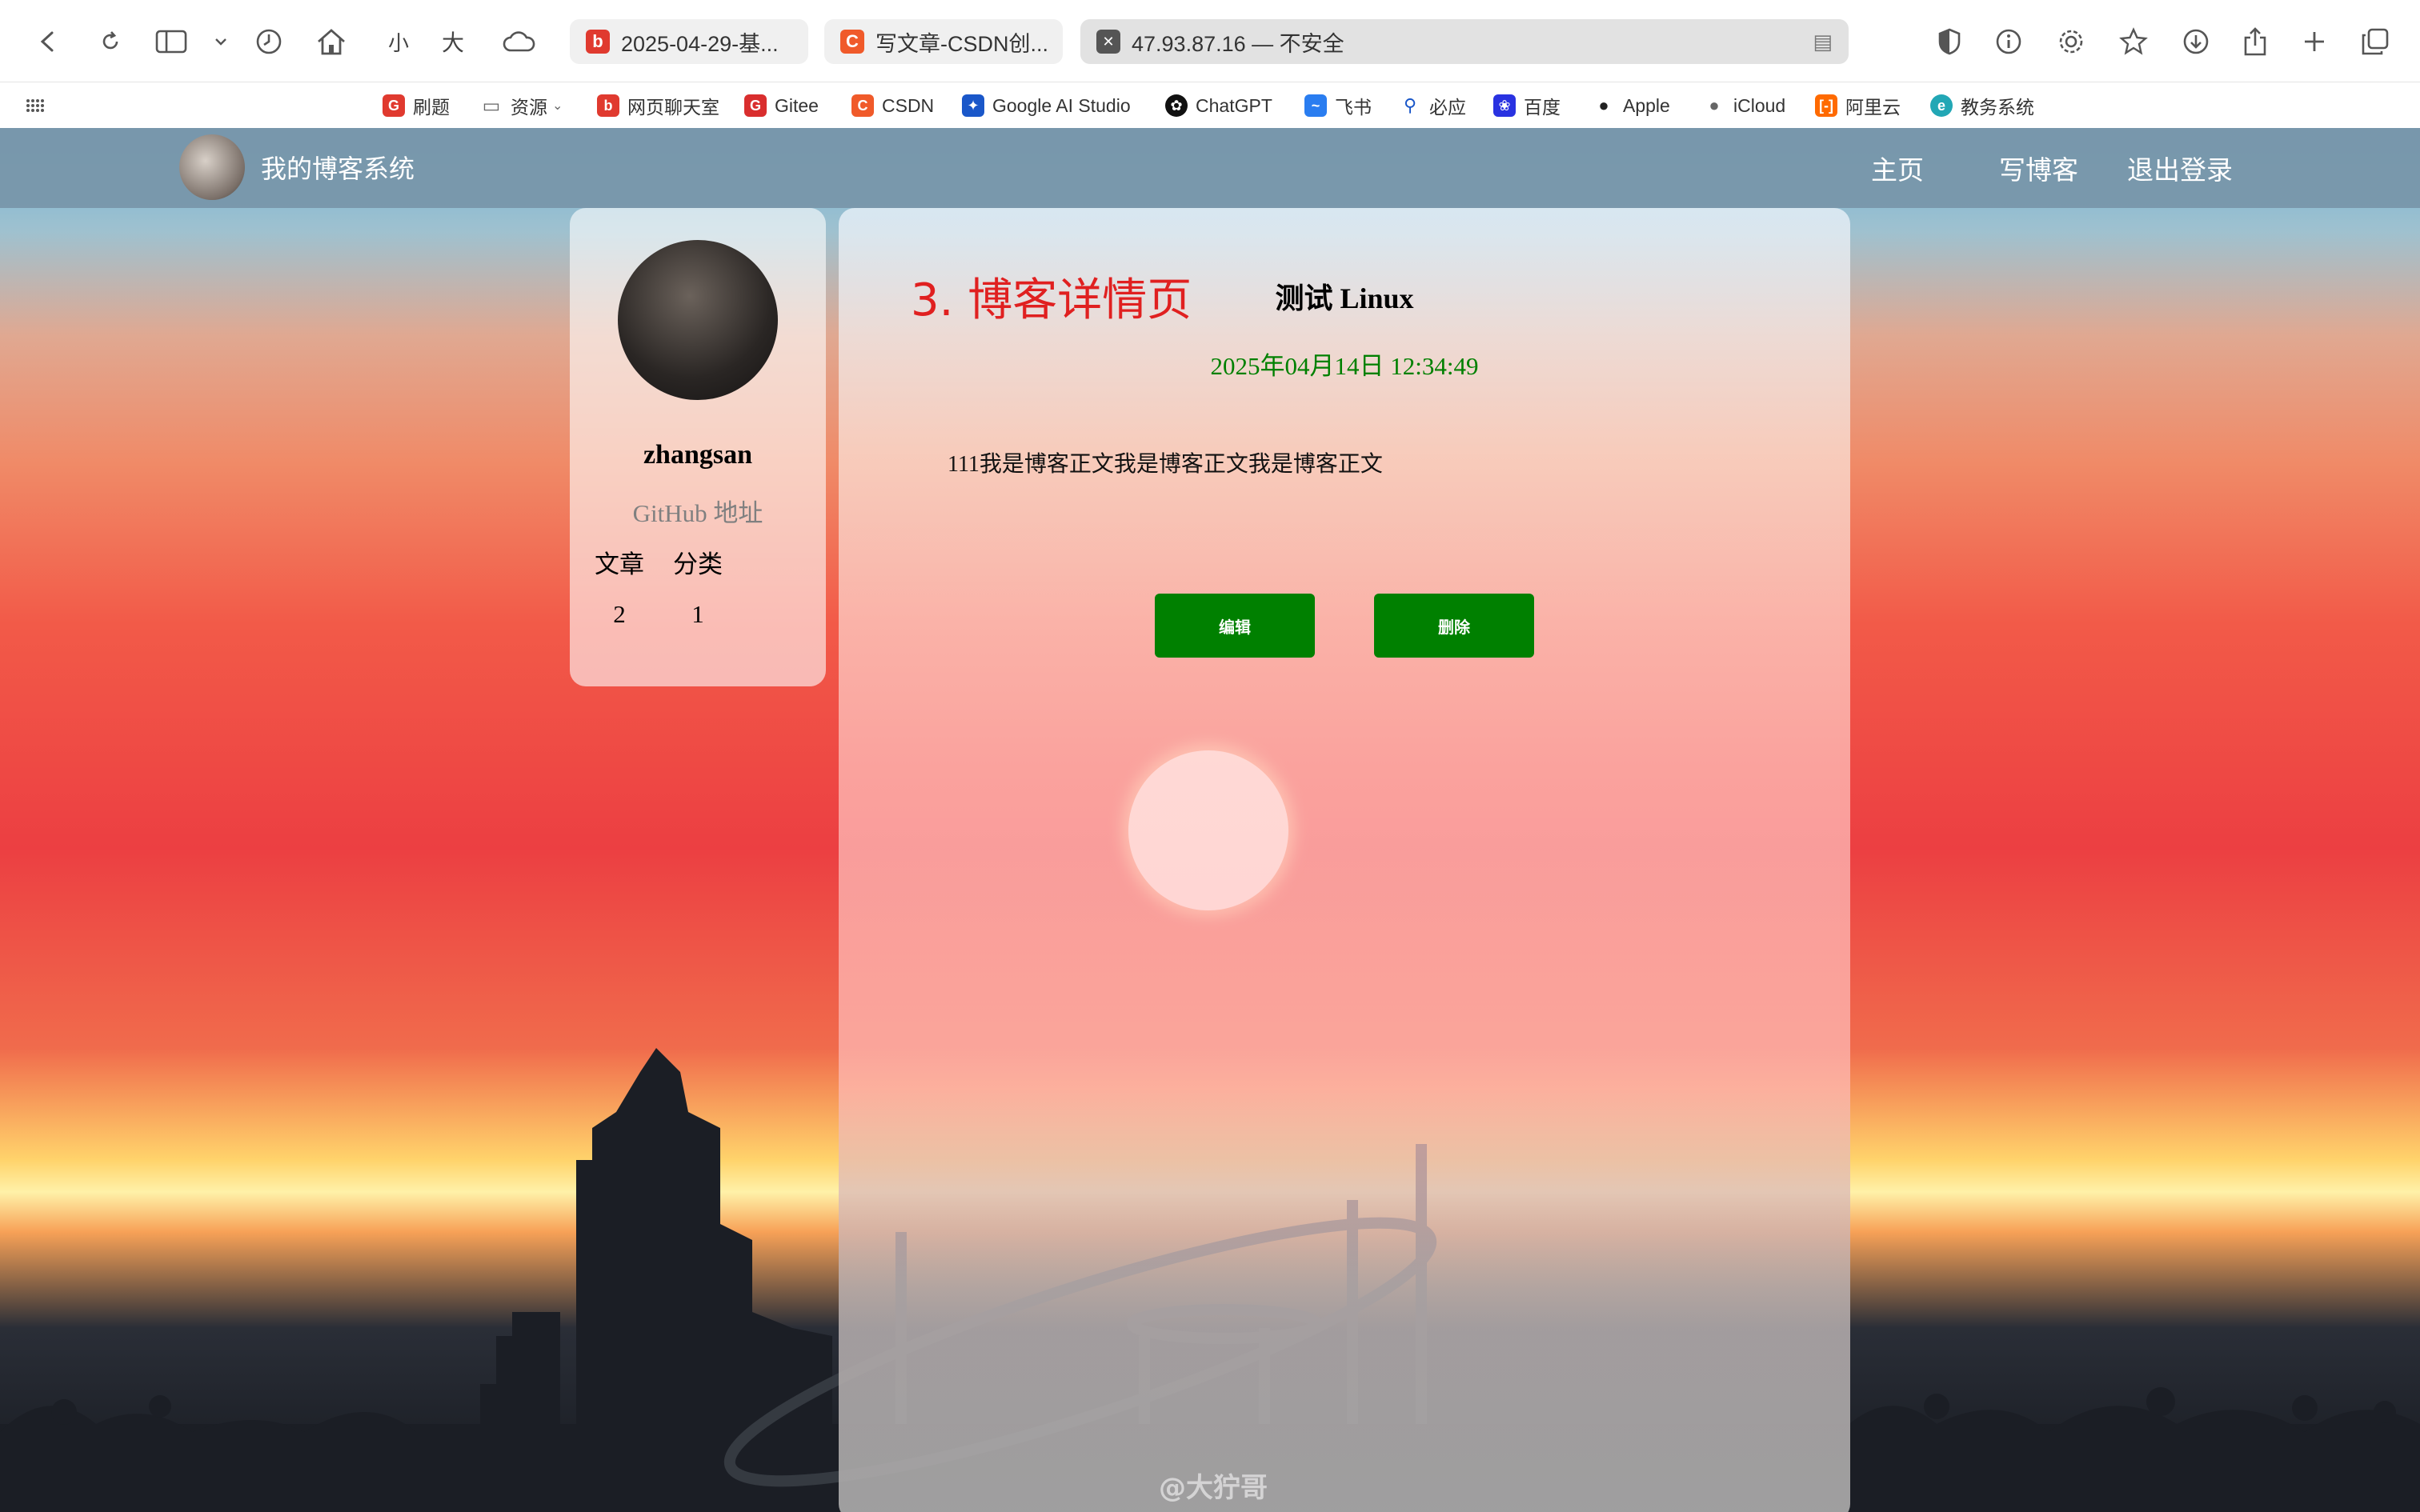 The image size is (2420, 1512). I want to click on nav-home-link: 主页, so click(1897, 168).